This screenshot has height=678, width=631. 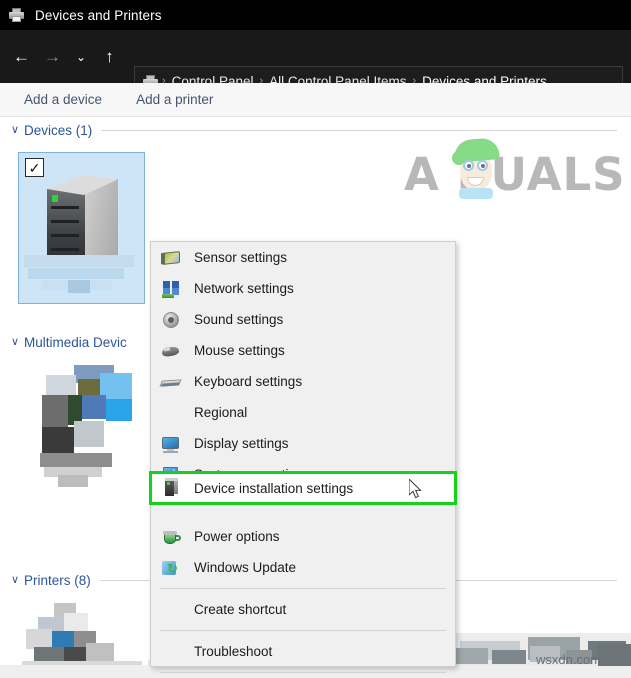 I want to click on mouse-icon, so click(x=171, y=351).